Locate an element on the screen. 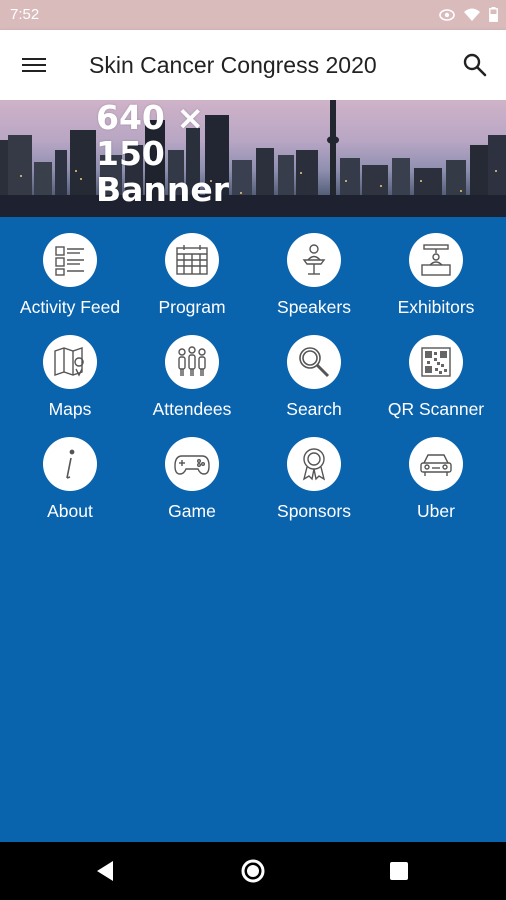 The height and width of the screenshot is (900, 506). info-icon is located at coordinates (70, 464).